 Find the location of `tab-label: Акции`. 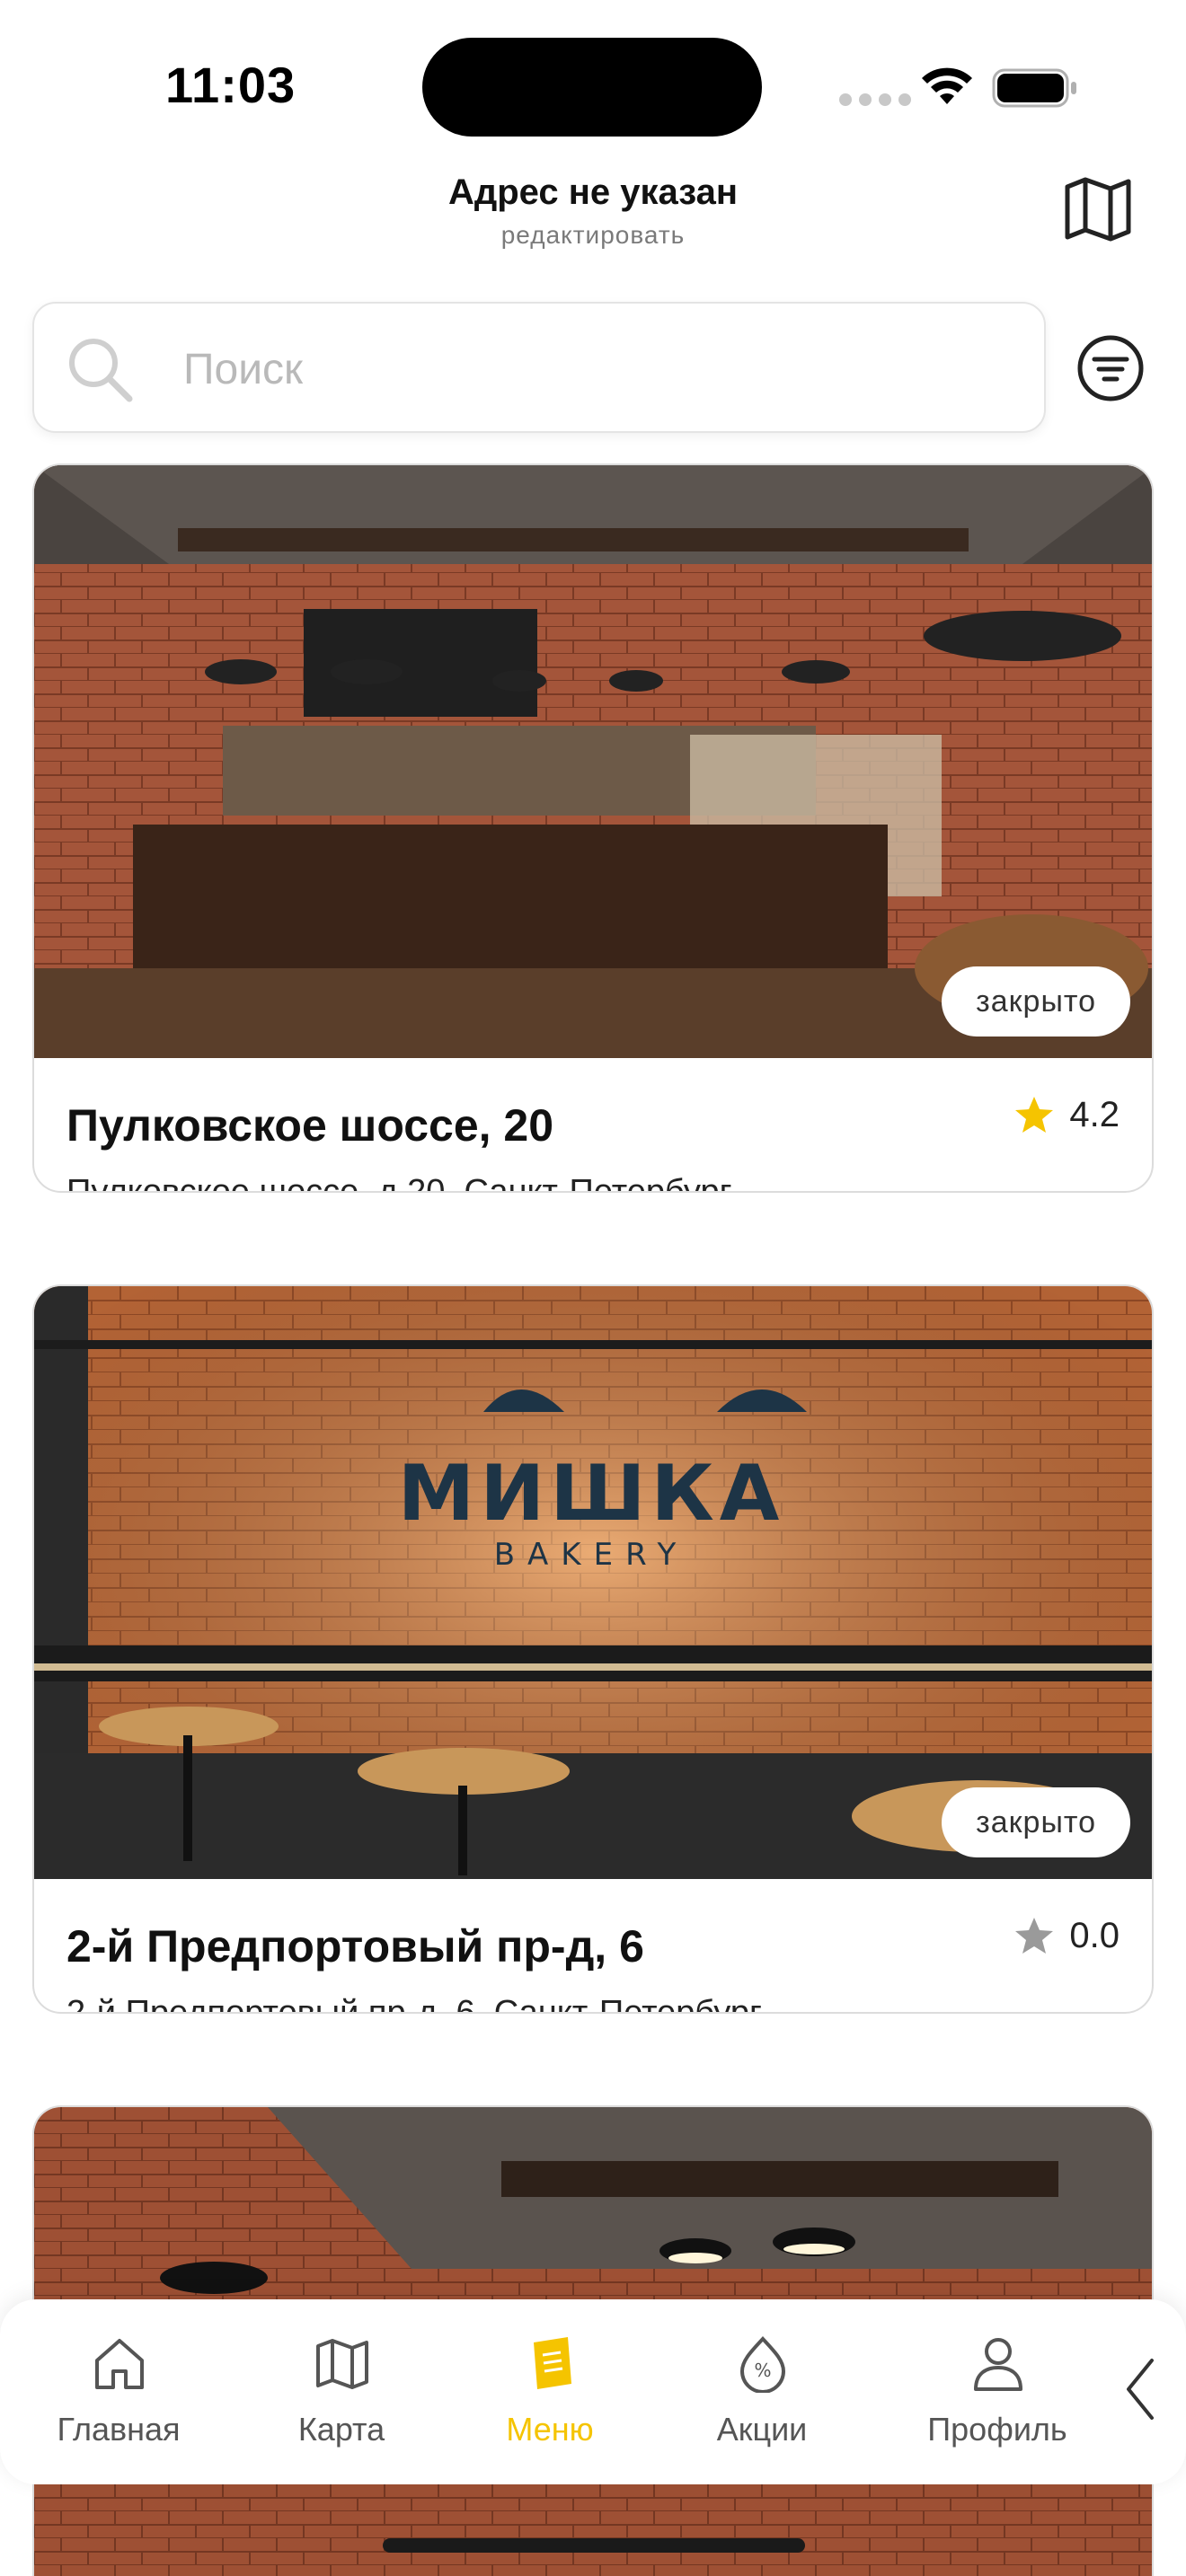

tab-label: Акции is located at coordinates (762, 2429).